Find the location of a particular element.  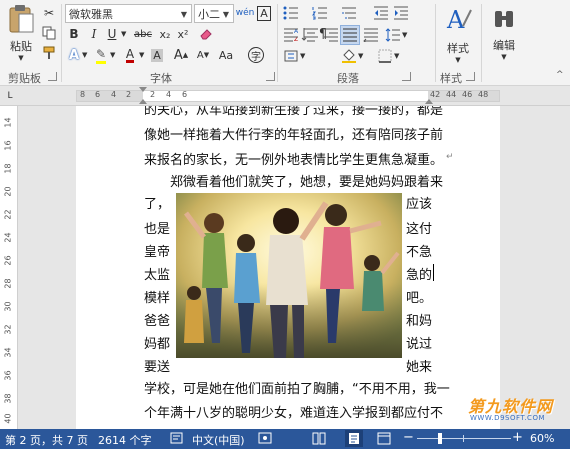

text-line: 说过 is located at coordinates (419, 342).